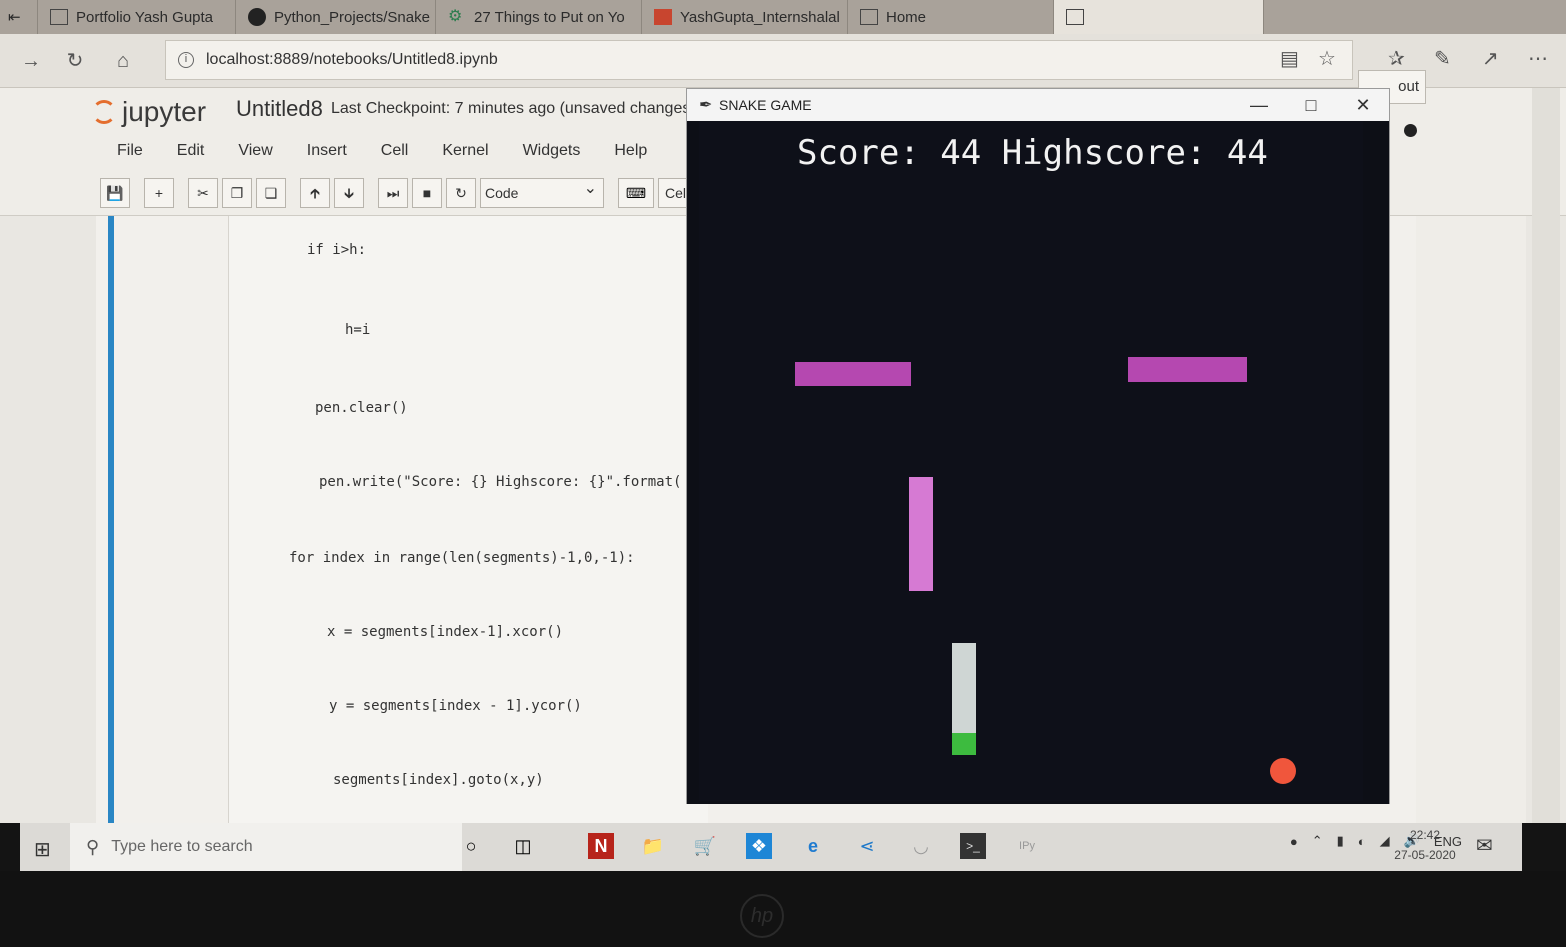 This screenshot has width=1566, height=947. I want to click on jupyter-logo: jupyter, so click(149, 112).